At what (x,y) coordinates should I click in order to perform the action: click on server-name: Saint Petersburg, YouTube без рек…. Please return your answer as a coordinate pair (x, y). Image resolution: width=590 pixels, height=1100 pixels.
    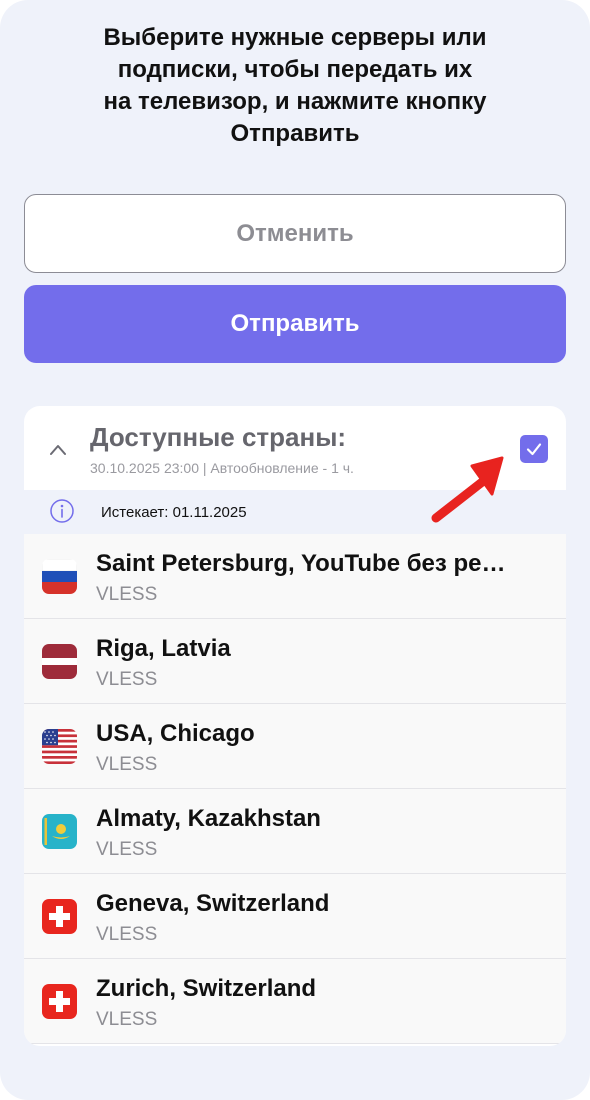
    Looking at the image, I should click on (306, 563).